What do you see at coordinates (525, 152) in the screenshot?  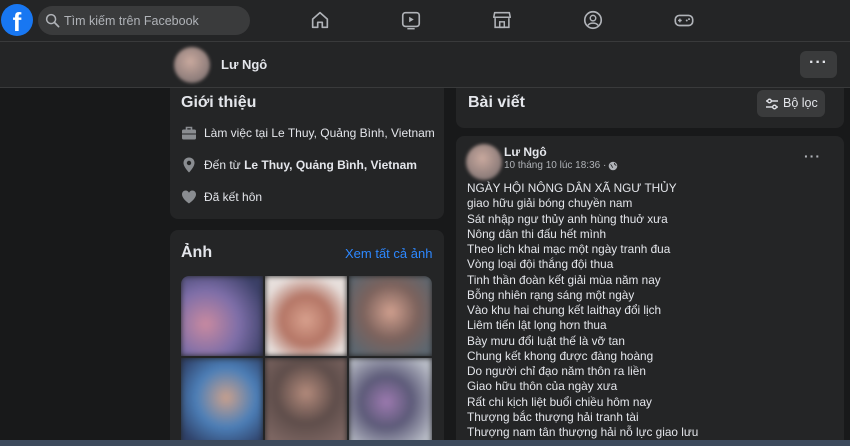 I see `post-author-name: Lư Ngô` at bounding box center [525, 152].